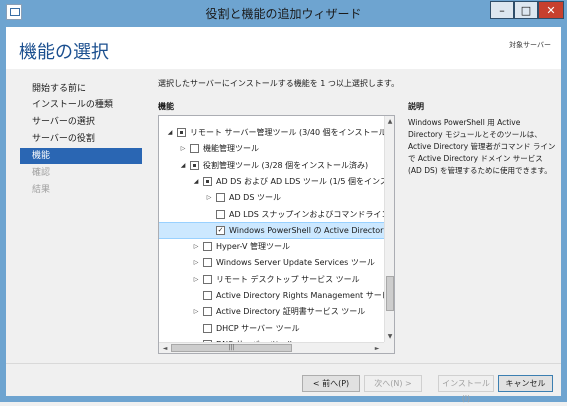  Describe the element at coordinates (231, 149) in the screenshot. I see `feature-label: 機能管理ツール` at that location.